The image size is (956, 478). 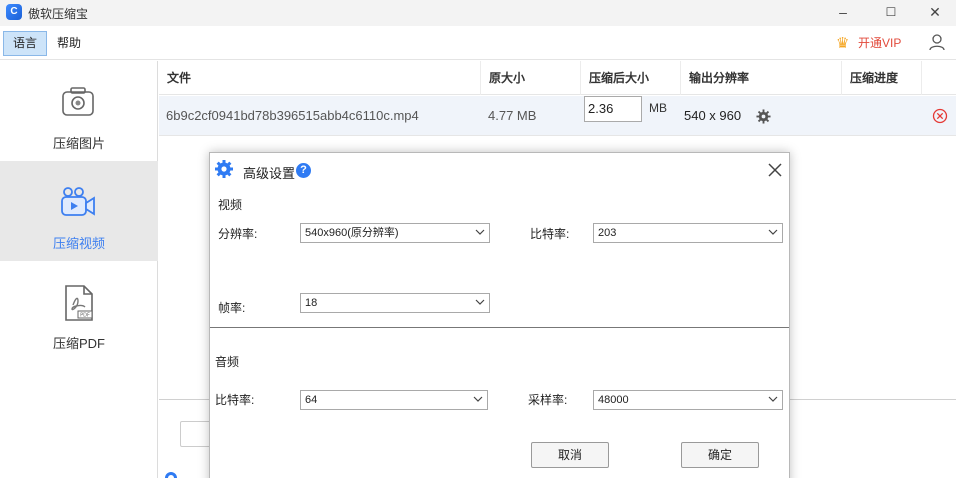 I want to click on column-output-resolution: 输出分辨率, so click(x=760, y=78).